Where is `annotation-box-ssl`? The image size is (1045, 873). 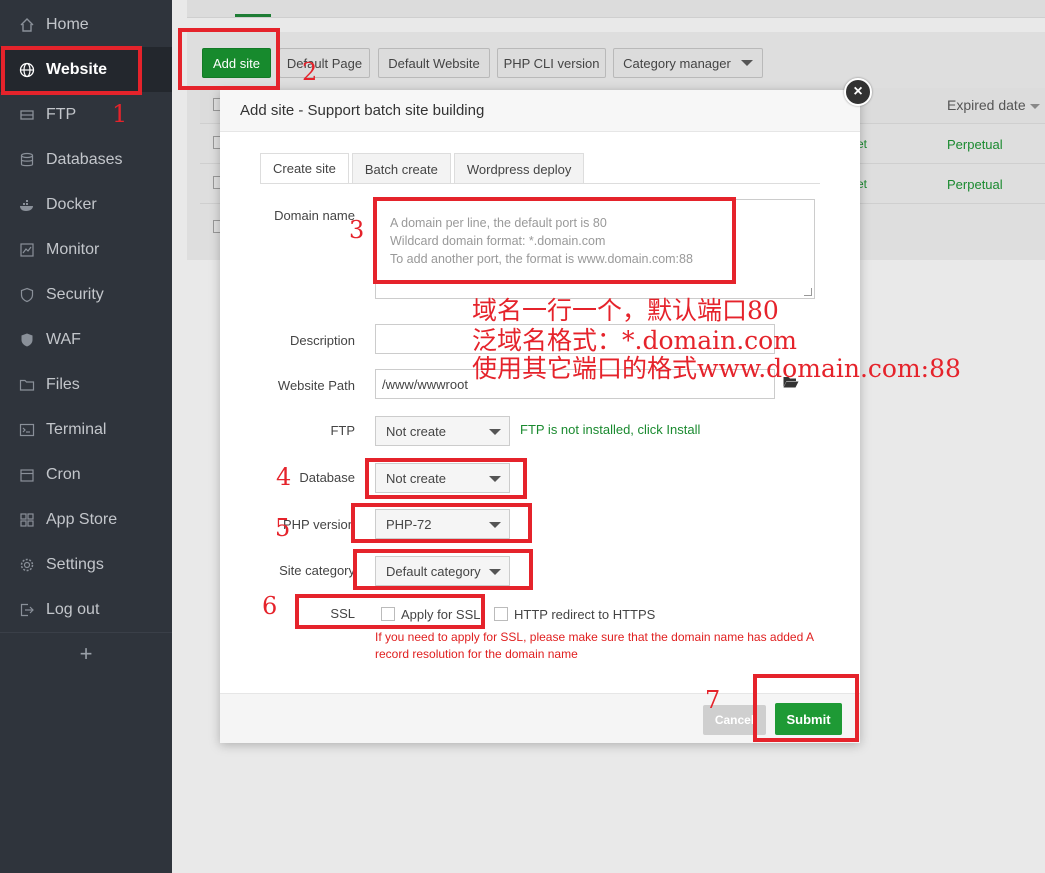
annotation-box-ssl is located at coordinates (390, 611).